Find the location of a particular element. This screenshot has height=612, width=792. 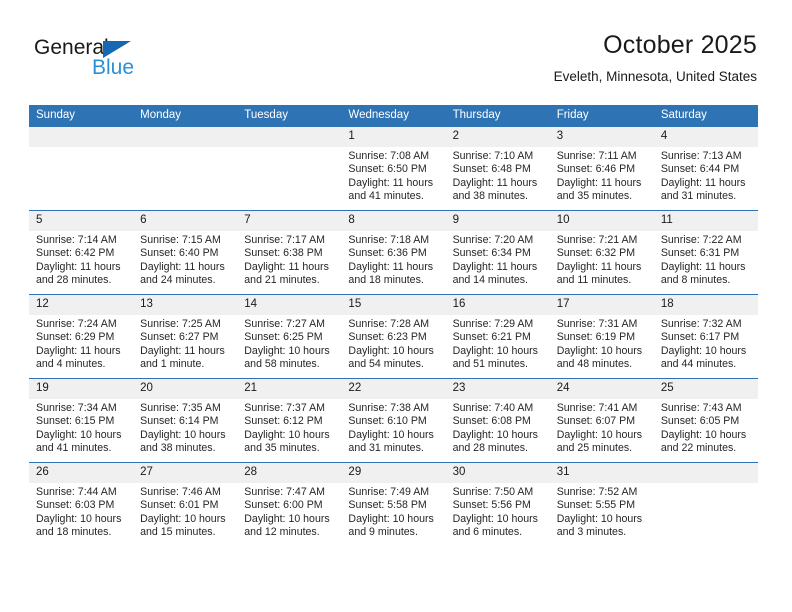

daylight-text-line2: and 3 minutes. is located at coordinates (591, 532).